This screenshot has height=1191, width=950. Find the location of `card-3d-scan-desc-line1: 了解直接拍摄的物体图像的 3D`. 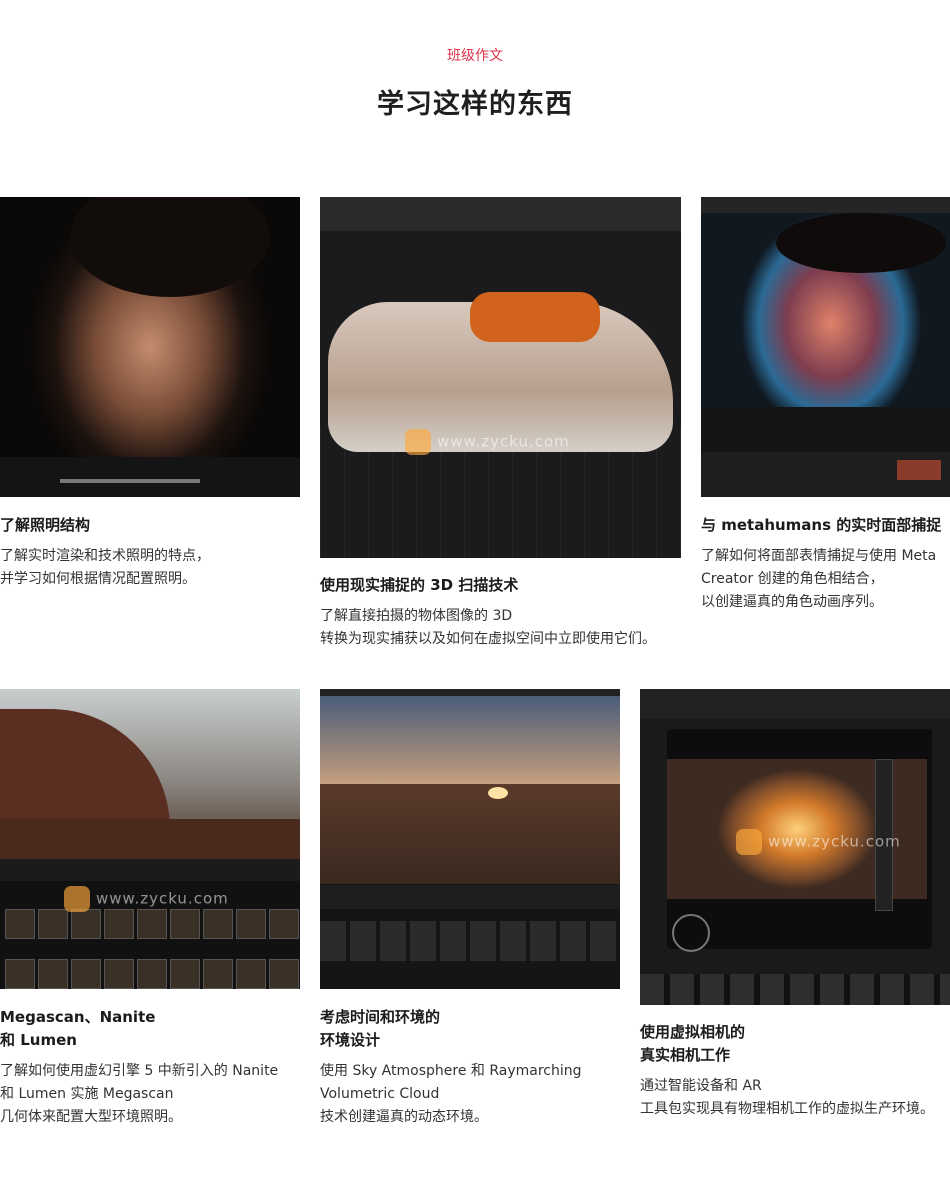

card-3d-scan-desc-line1: 了解直接拍摄的物体图像的 3D is located at coordinates (416, 616).